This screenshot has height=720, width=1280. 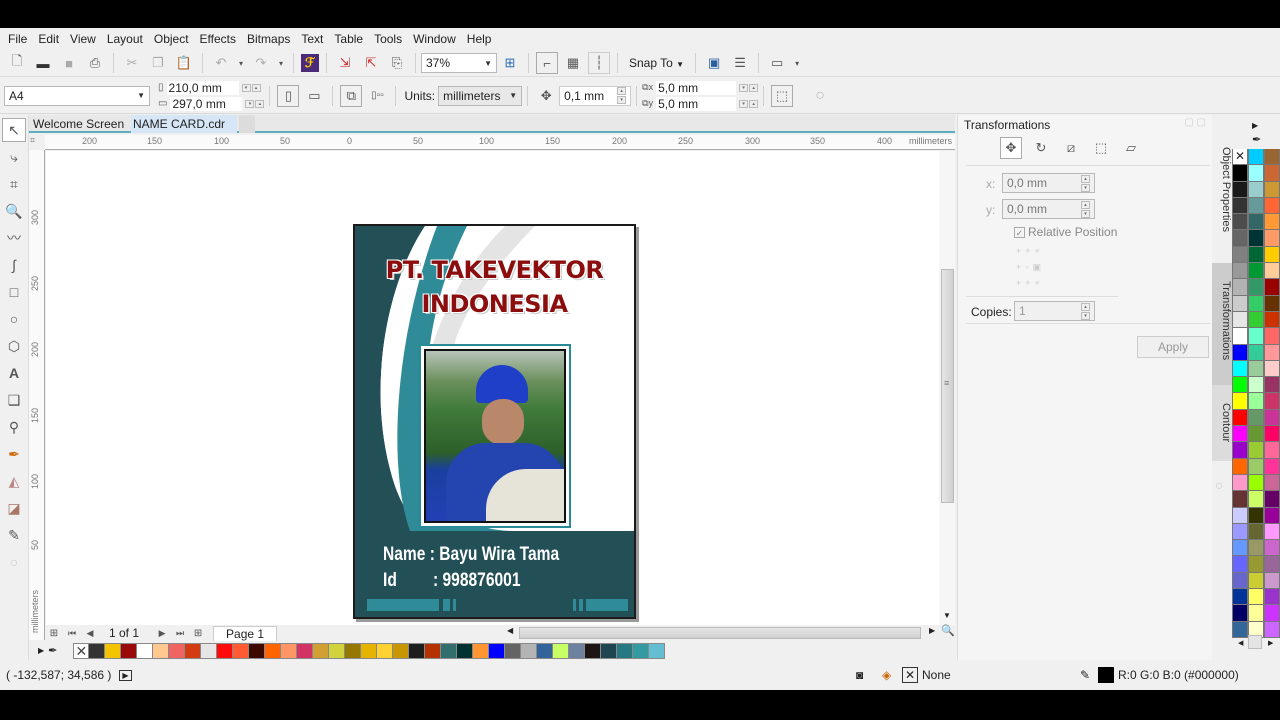 I want to click on publish-pdf-icon: ⎘, so click(x=397, y=63).